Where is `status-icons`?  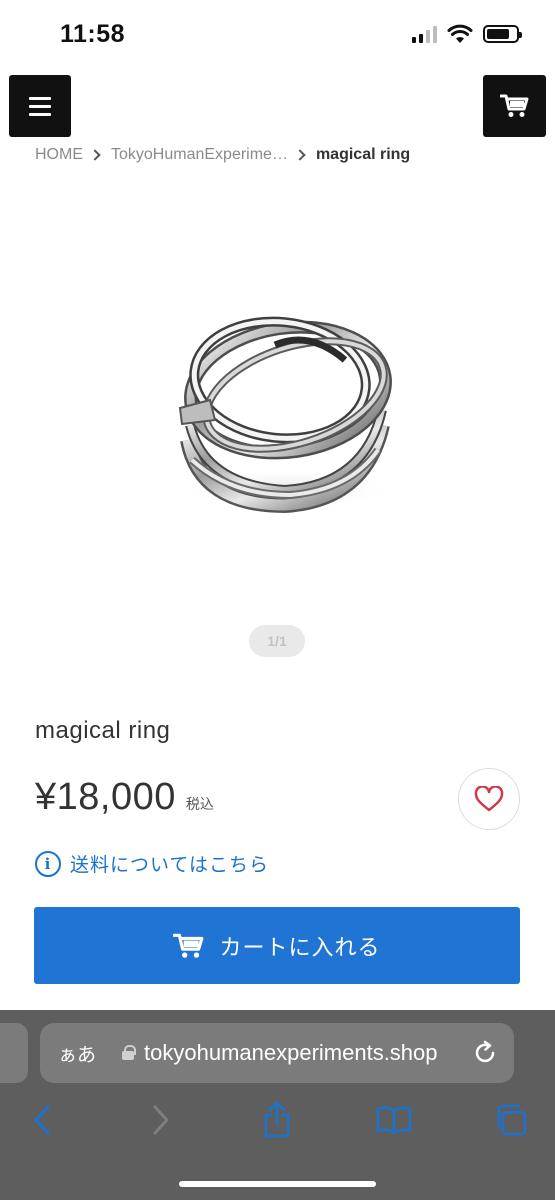 status-icons is located at coordinates (467, 34).